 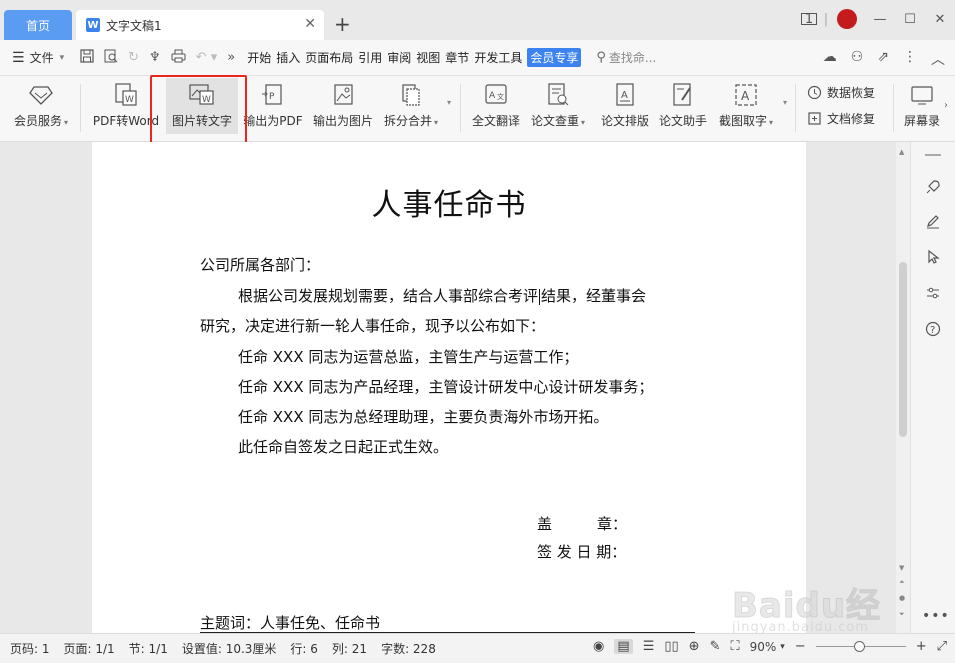 What do you see at coordinates (763, 647) in the screenshot?
I see `zoom-value: 90%` at bounding box center [763, 647].